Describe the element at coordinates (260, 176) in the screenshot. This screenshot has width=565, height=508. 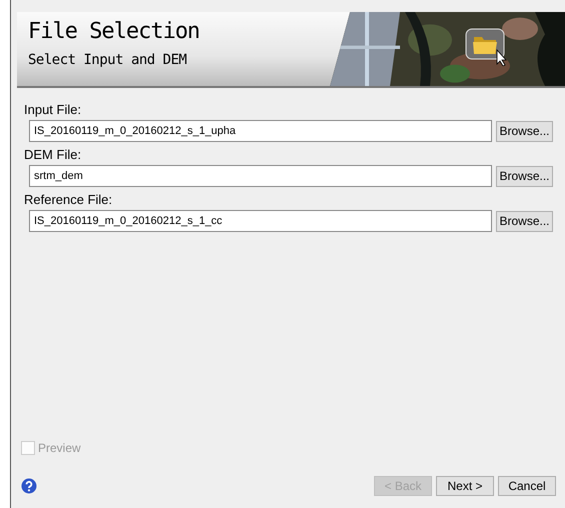
I see `file-path-field: srtm_dem` at that location.